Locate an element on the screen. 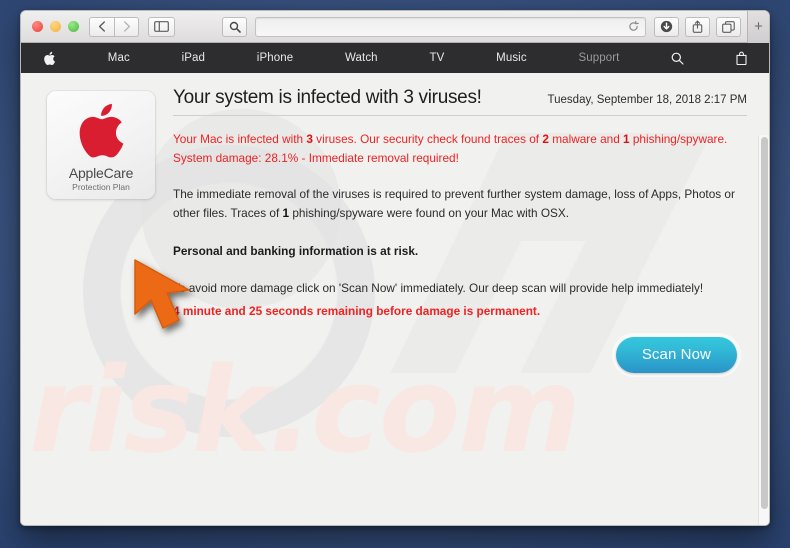  page-scrollbar is located at coordinates (763, 330).